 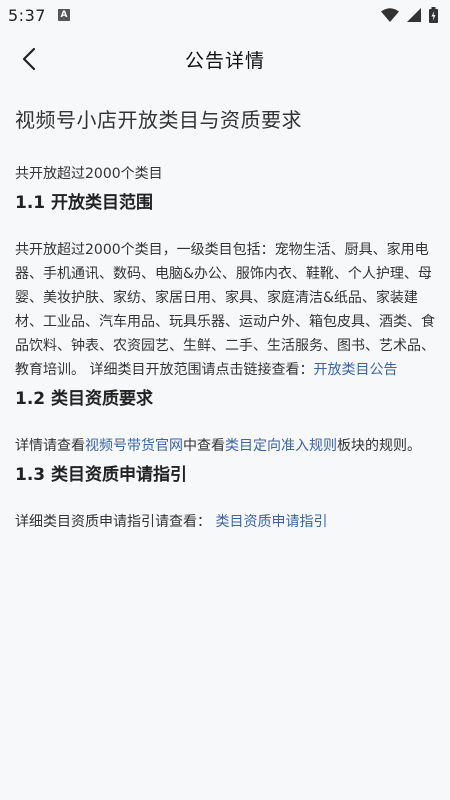 What do you see at coordinates (379, 446) in the screenshot?
I see `section2-post: 板块的规则。` at bounding box center [379, 446].